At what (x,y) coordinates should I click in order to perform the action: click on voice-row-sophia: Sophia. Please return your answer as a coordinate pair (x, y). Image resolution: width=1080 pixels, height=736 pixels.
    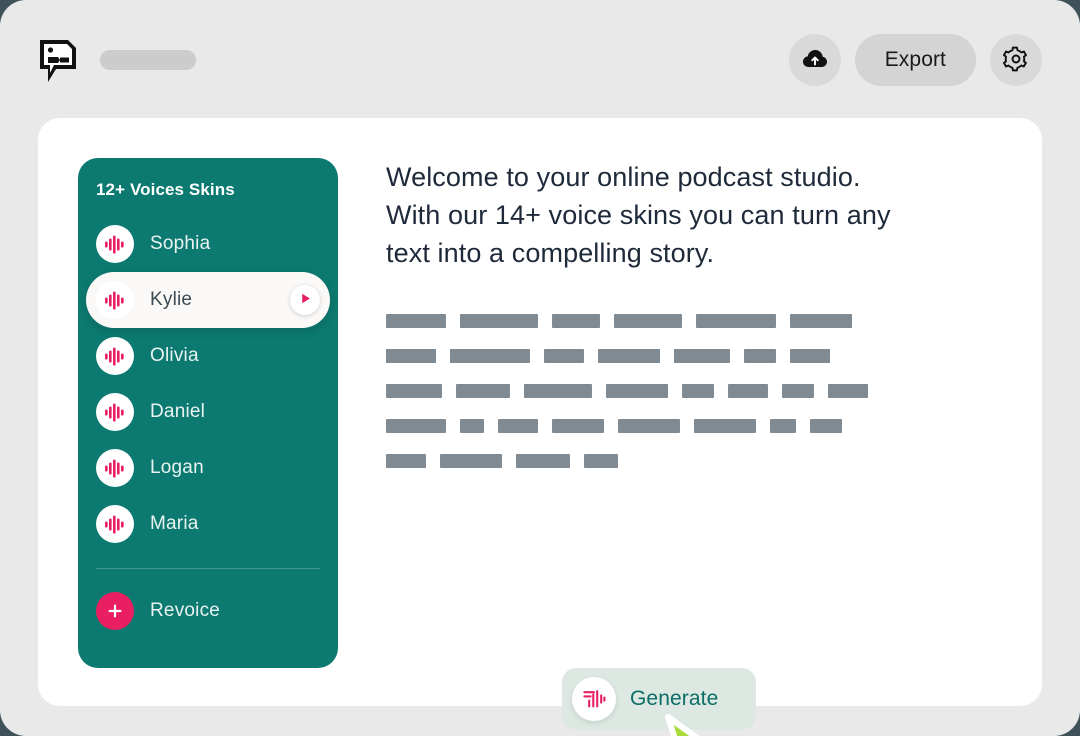
    Looking at the image, I should click on (208, 244).